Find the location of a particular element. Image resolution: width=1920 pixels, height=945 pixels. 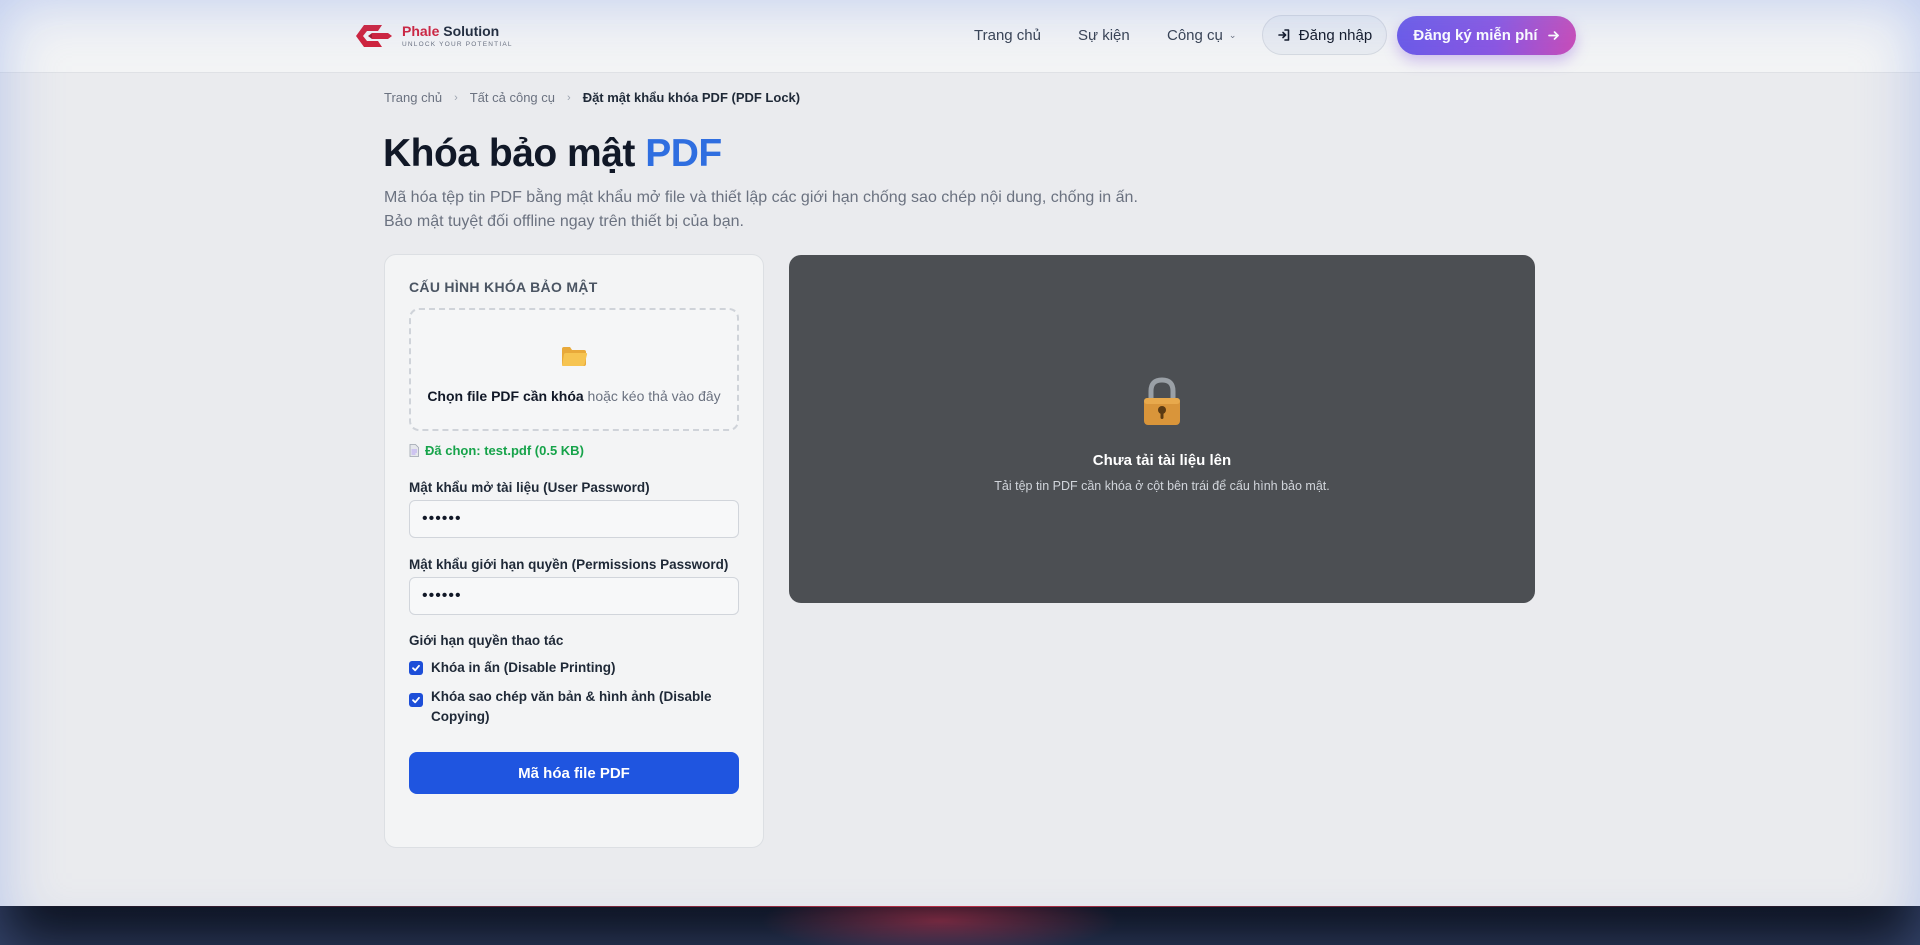

page-title-accent: PDF is located at coordinates (683, 153).